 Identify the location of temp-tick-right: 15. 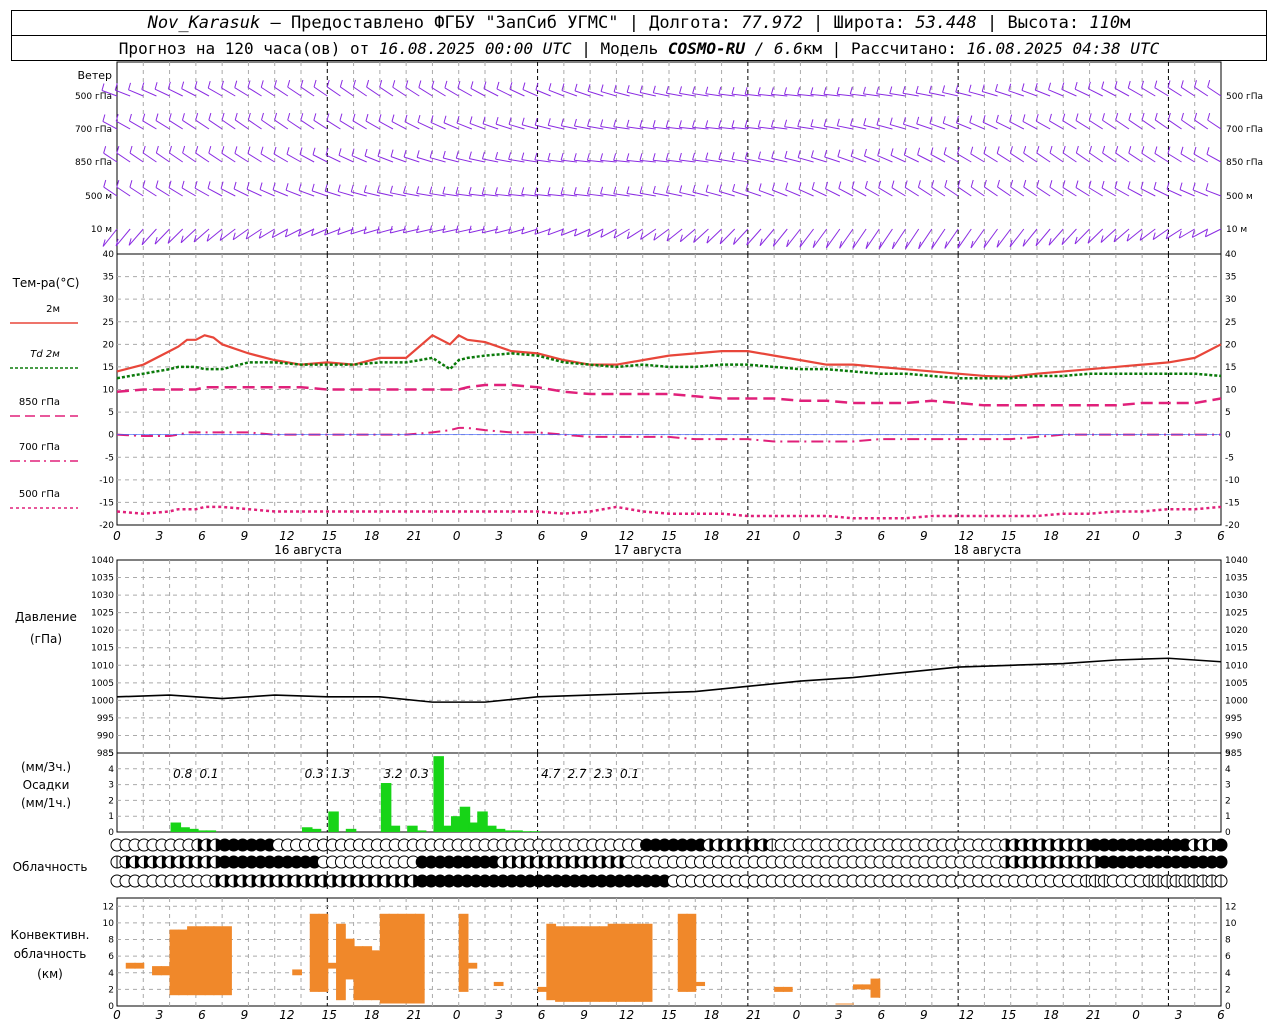
(1230, 368).